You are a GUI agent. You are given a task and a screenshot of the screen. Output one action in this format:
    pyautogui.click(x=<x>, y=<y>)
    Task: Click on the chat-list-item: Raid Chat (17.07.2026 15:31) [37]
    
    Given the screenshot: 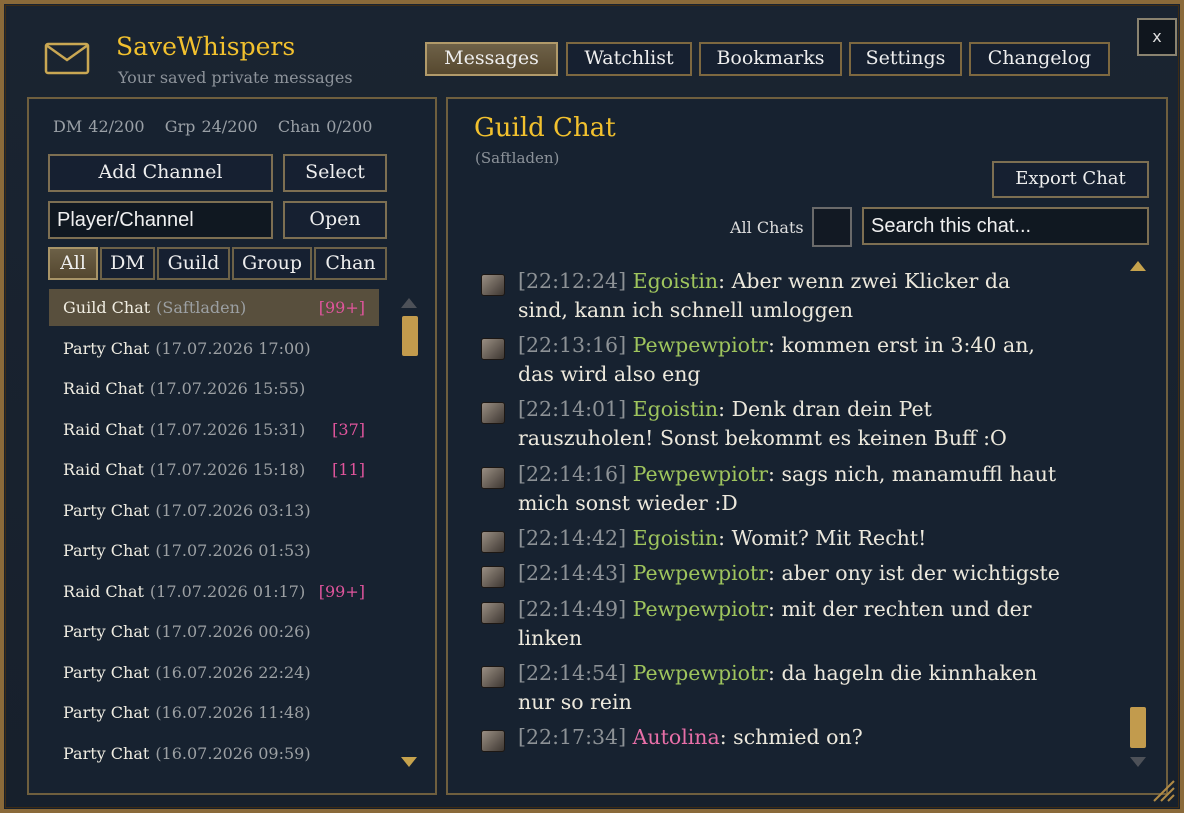 What is the action you would take?
    pyautogui.click(x=214, y=429)
    